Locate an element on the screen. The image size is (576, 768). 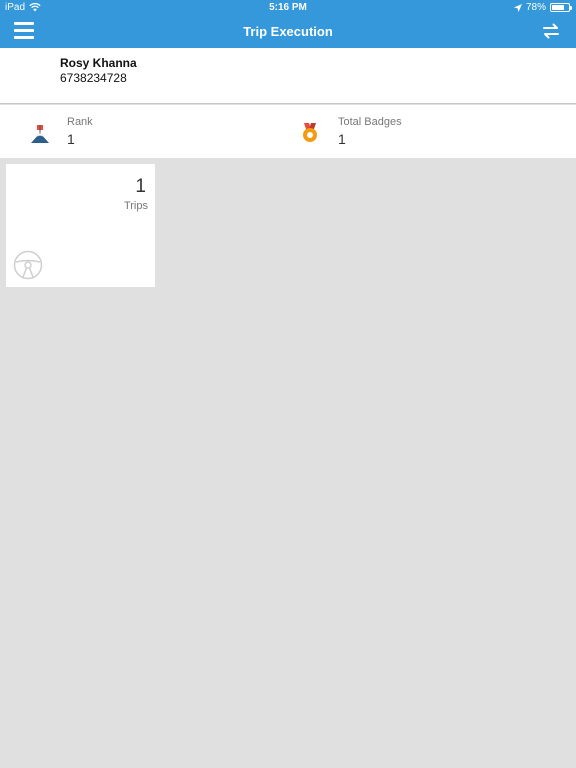
status-right: 78% is located at coordinates (542, 7).